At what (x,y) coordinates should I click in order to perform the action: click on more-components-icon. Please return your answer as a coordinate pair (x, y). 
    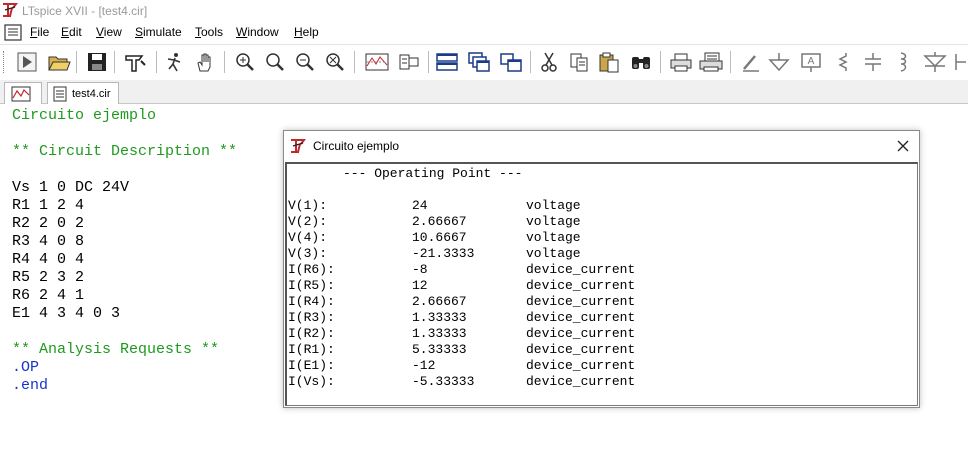
    Looking at the image, I should click on (960, 62).